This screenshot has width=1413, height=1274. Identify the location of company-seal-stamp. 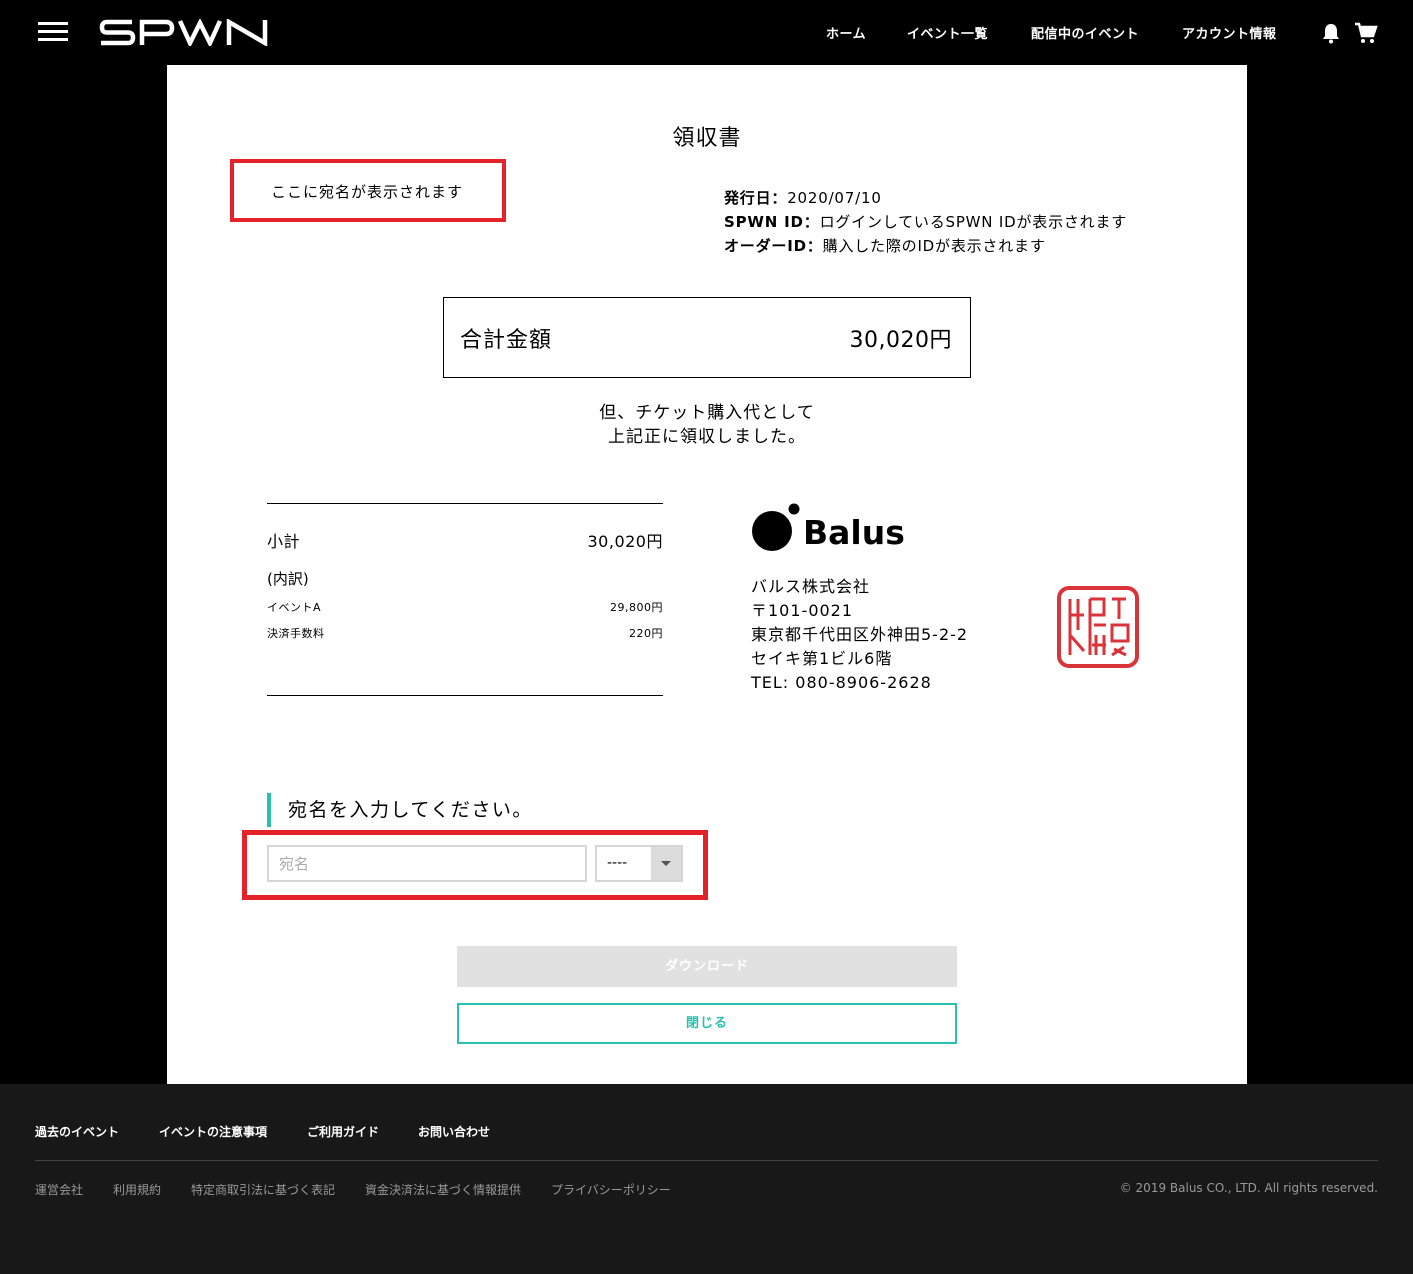
(1098, 627).